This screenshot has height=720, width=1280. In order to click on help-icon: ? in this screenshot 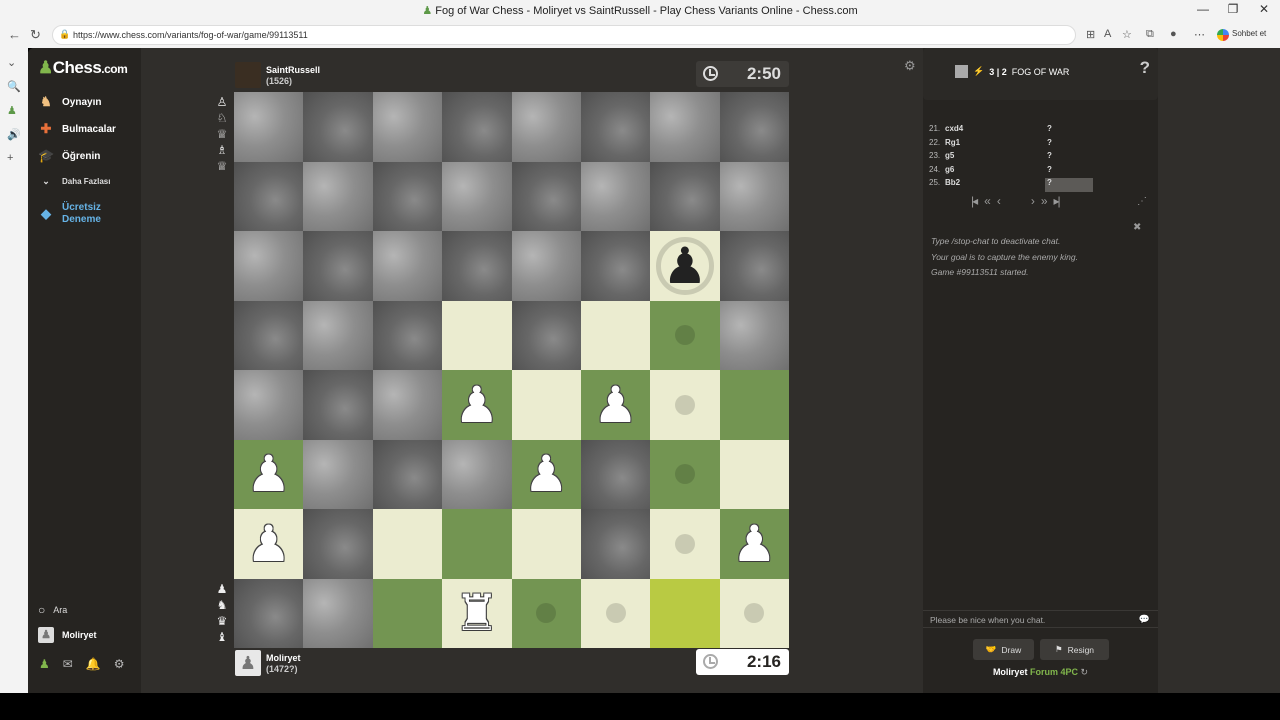, I will do `click(1145, 68)`.